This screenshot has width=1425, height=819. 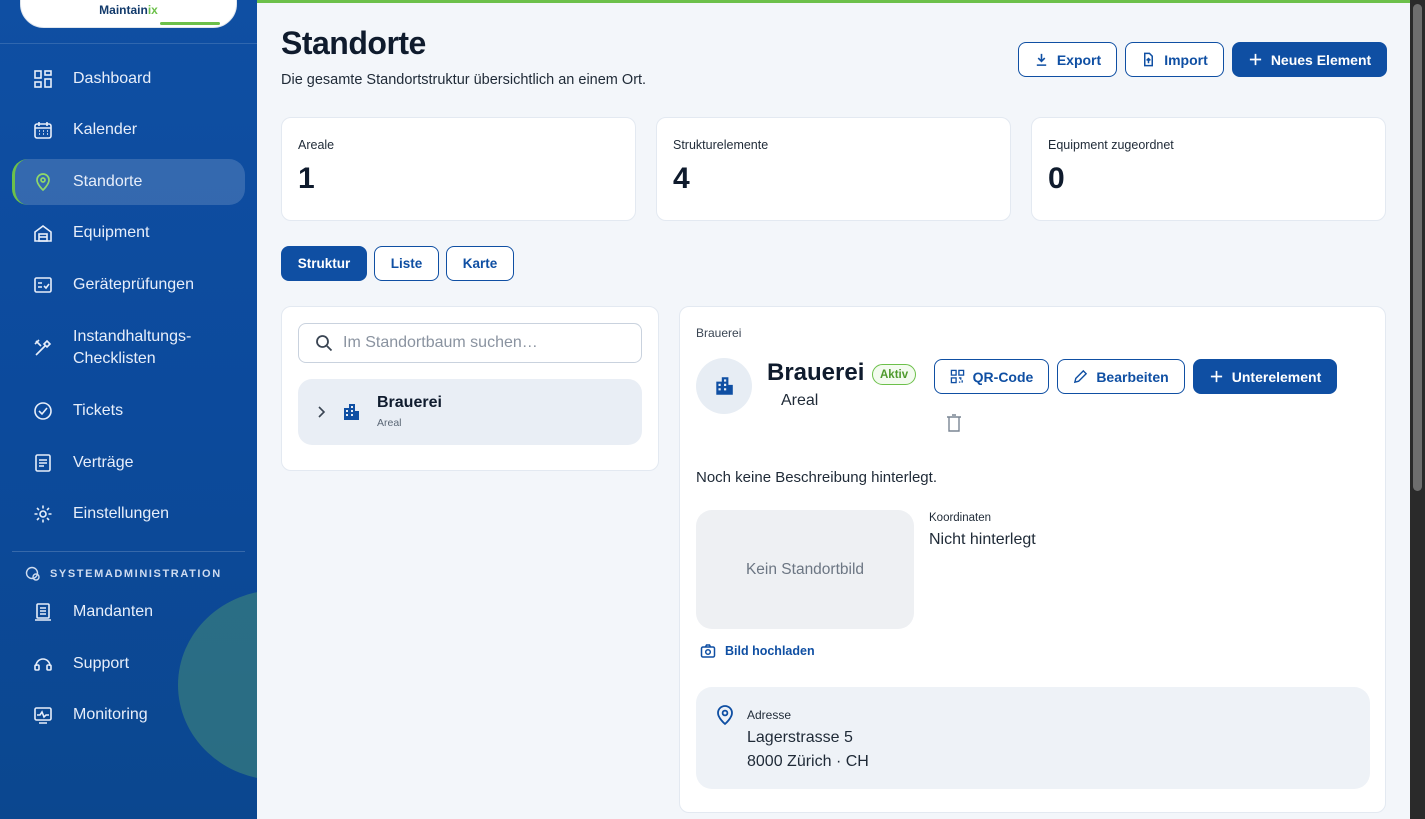 I want to click on search-icon, so click(x=324, y=343).